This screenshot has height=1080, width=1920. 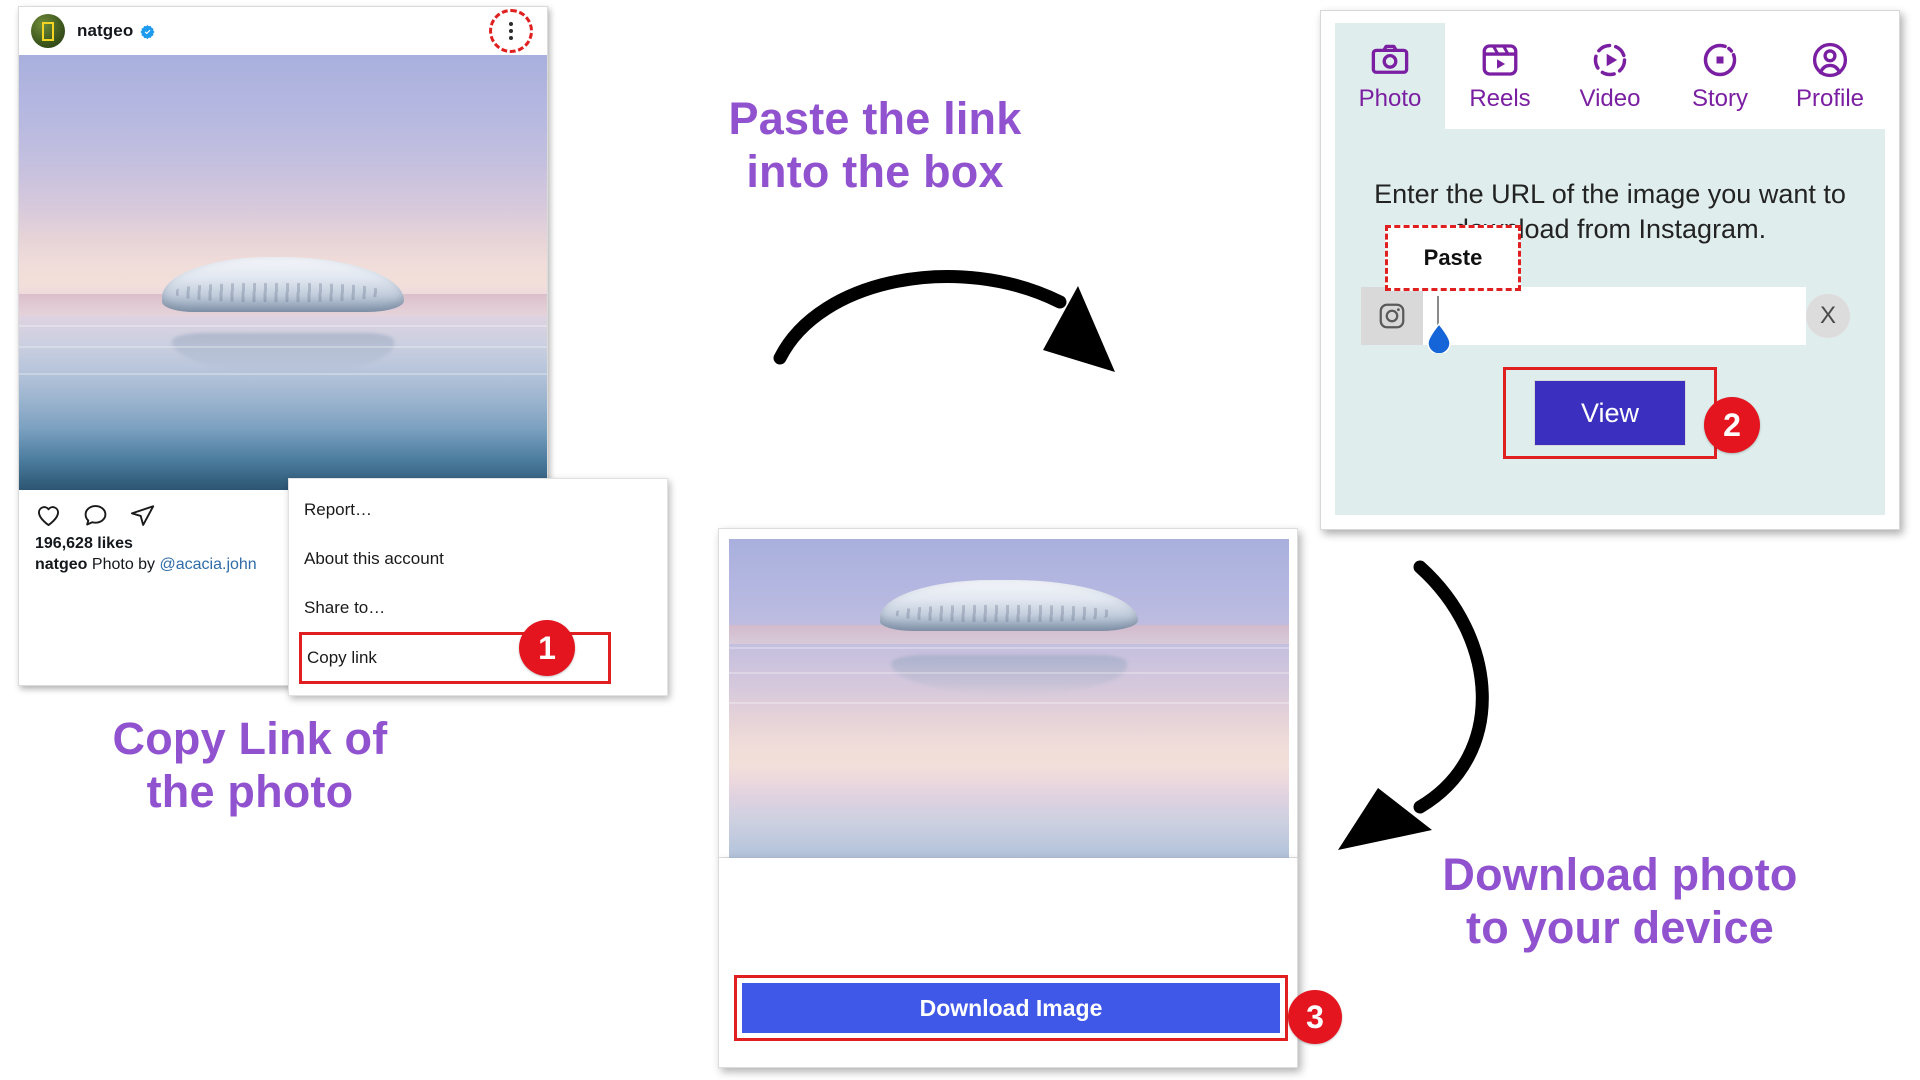 I want to click on view-button: View, so click(x=1610, y=413).